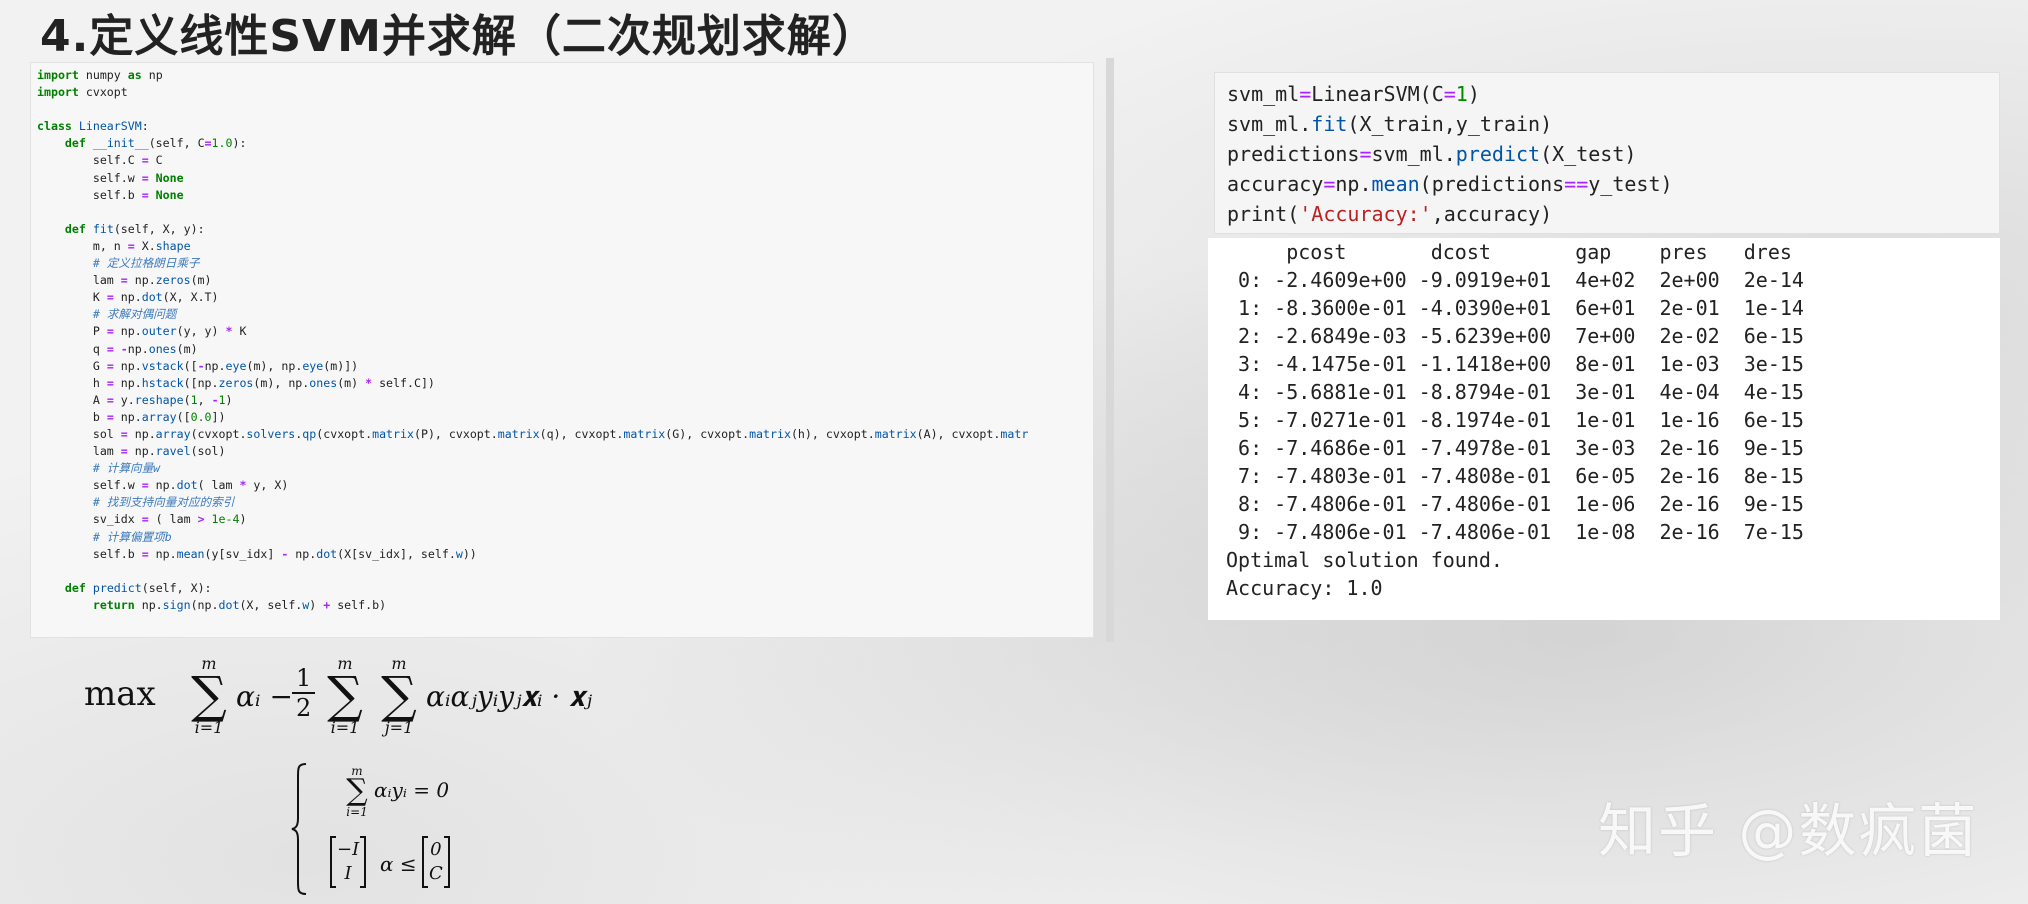 Image resolution: width=2028 pixels, height=904 pixels. What do you see at coordinates (1788, 831) in the screenshot?
I see `watermark: 知乎 @数疯菌` at bounding box center [1788, 831].